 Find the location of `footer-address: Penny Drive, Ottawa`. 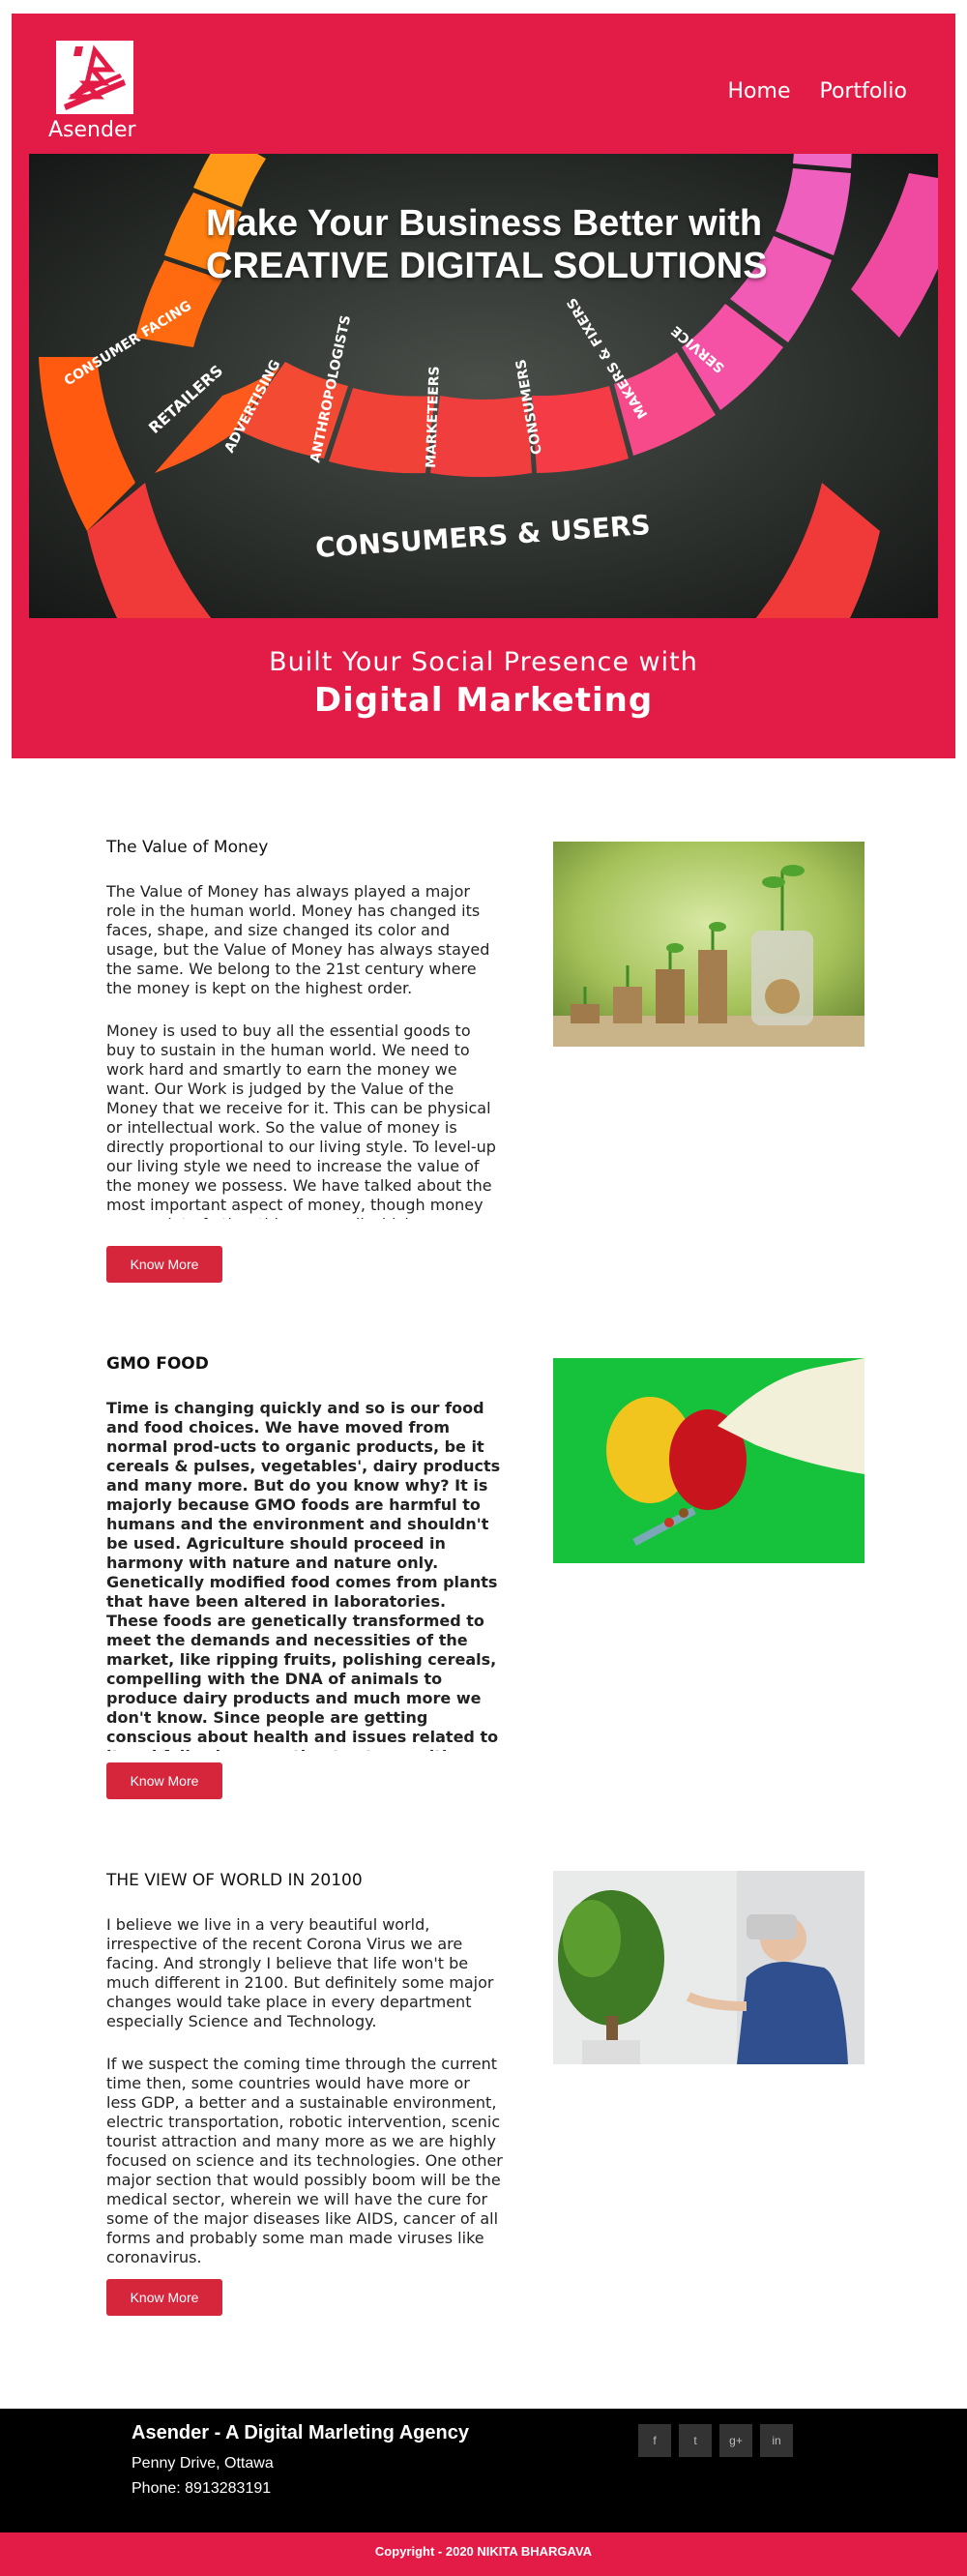

footer-address: Penny Drive, Ottawa is located at coordinates (203, 2463).